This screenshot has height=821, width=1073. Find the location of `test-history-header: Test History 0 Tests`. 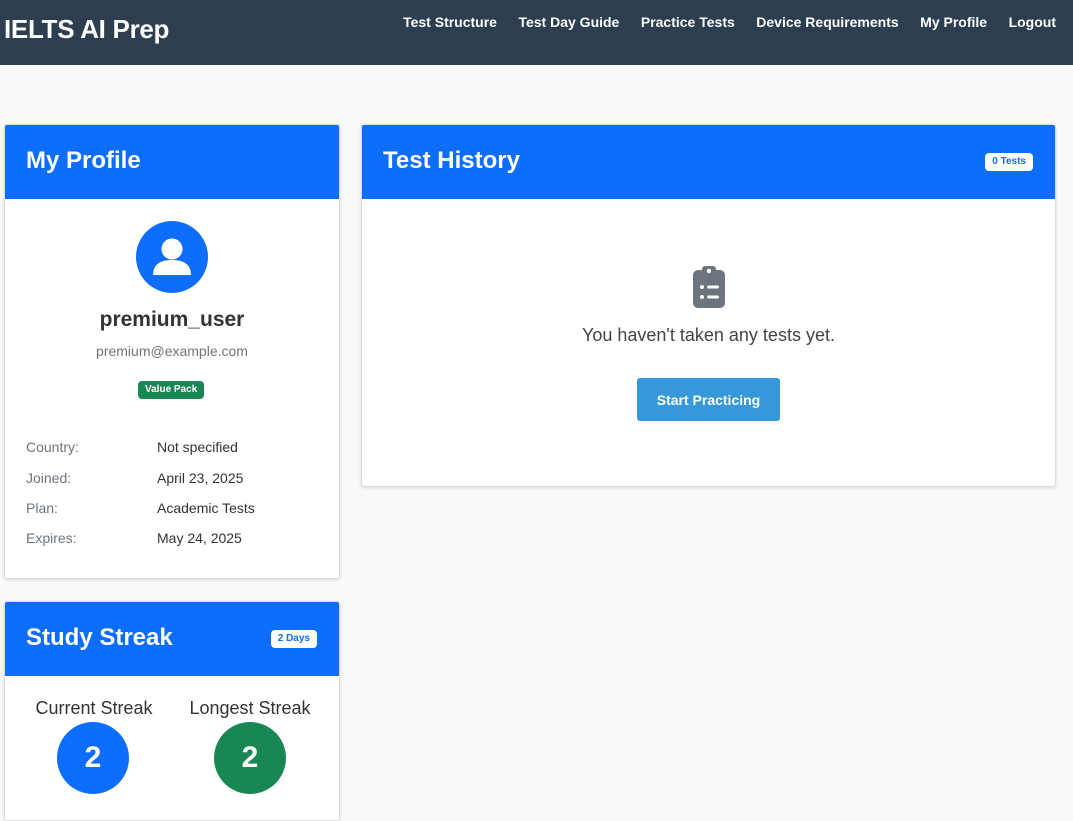

test-history-header: Test History 0 Tests is located at coordinates (708, 162).